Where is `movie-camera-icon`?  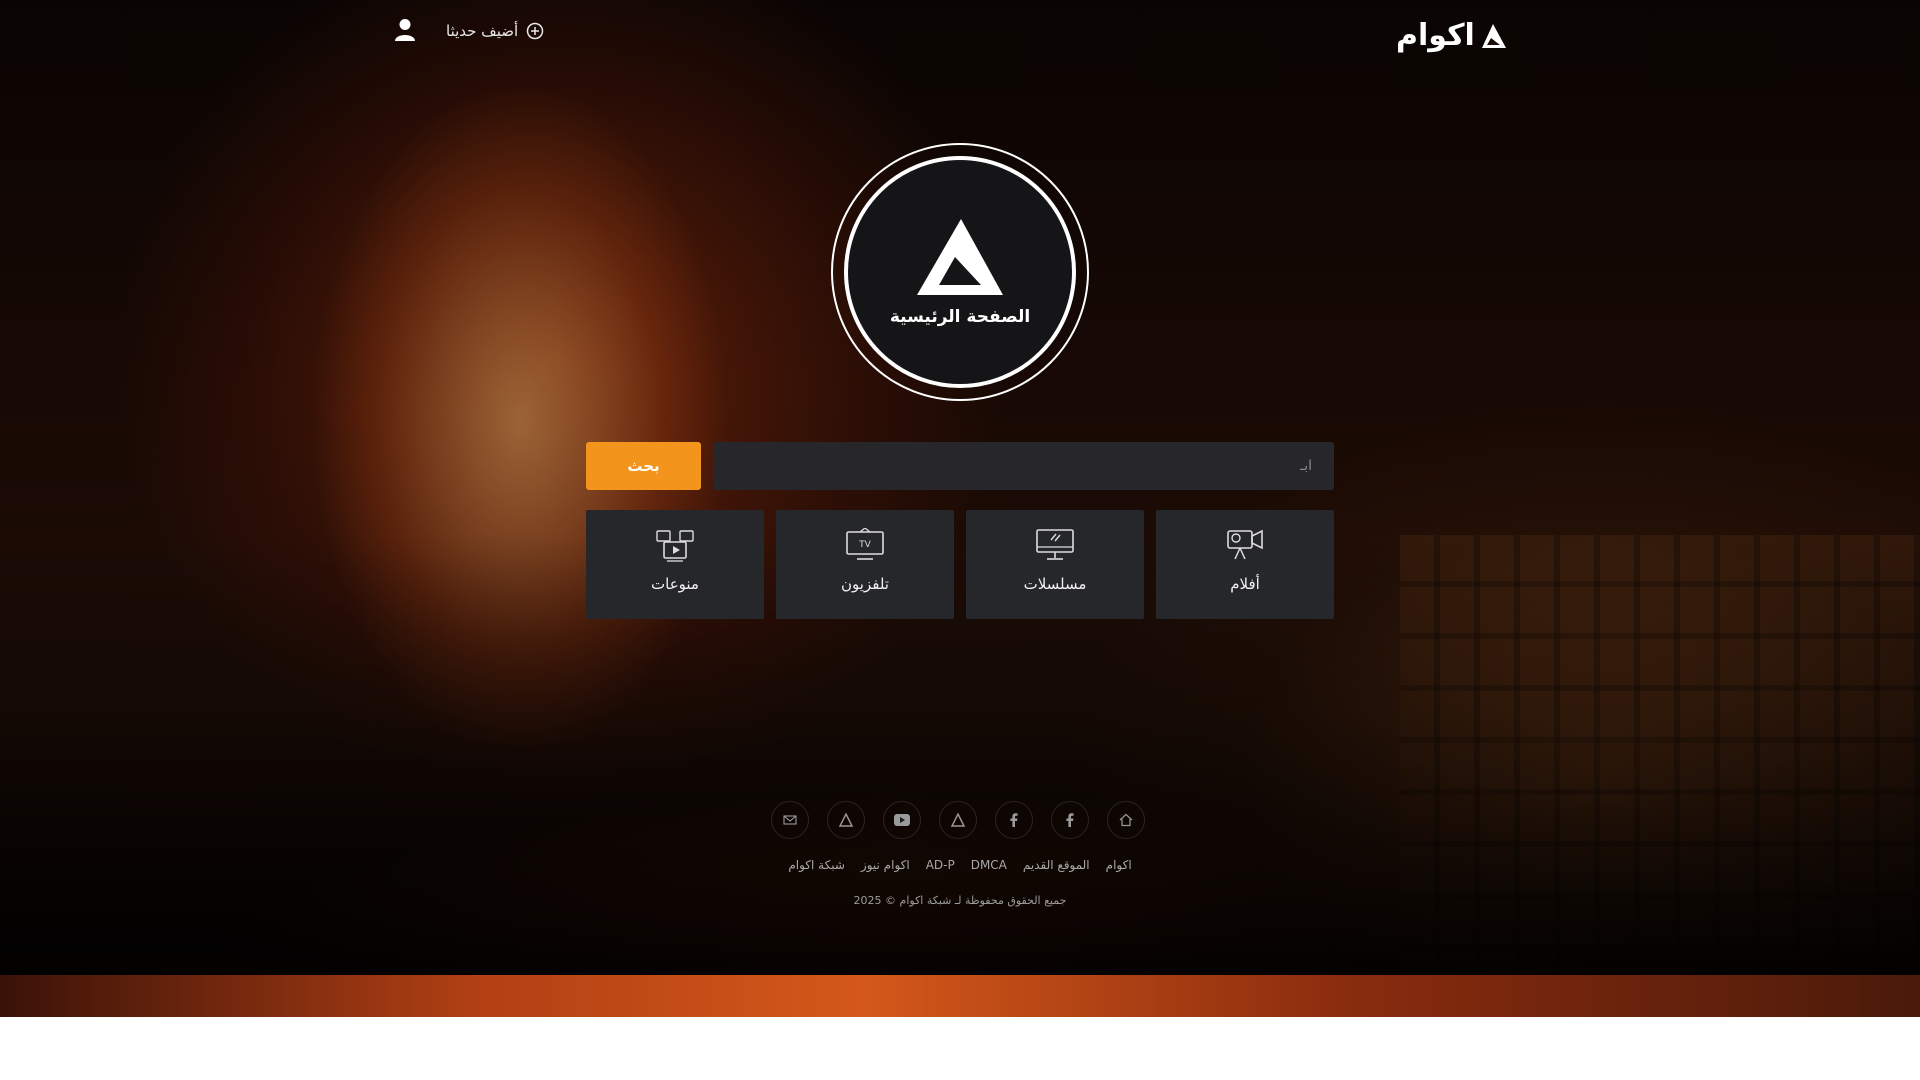 movie-camera-icon is located at coordinates (1245, 544).